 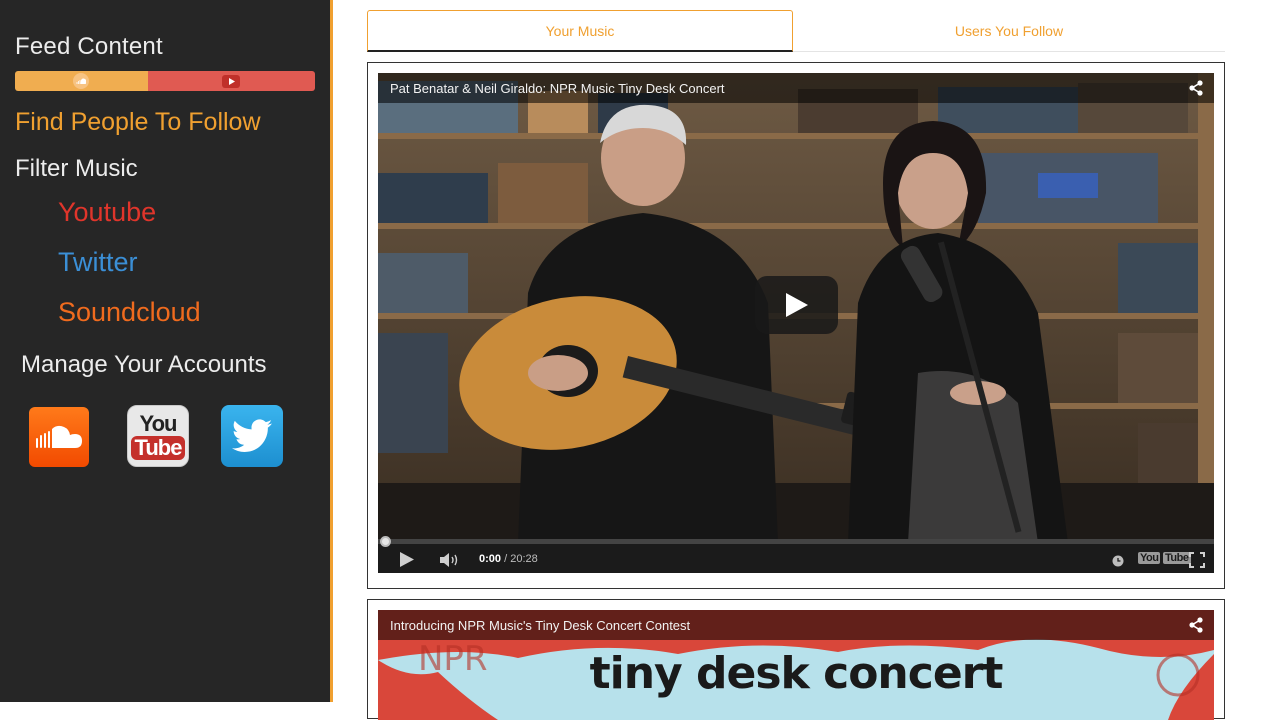 I want to click on youtube-logo-tube-small: Tube, so click(x=1177, y=558).